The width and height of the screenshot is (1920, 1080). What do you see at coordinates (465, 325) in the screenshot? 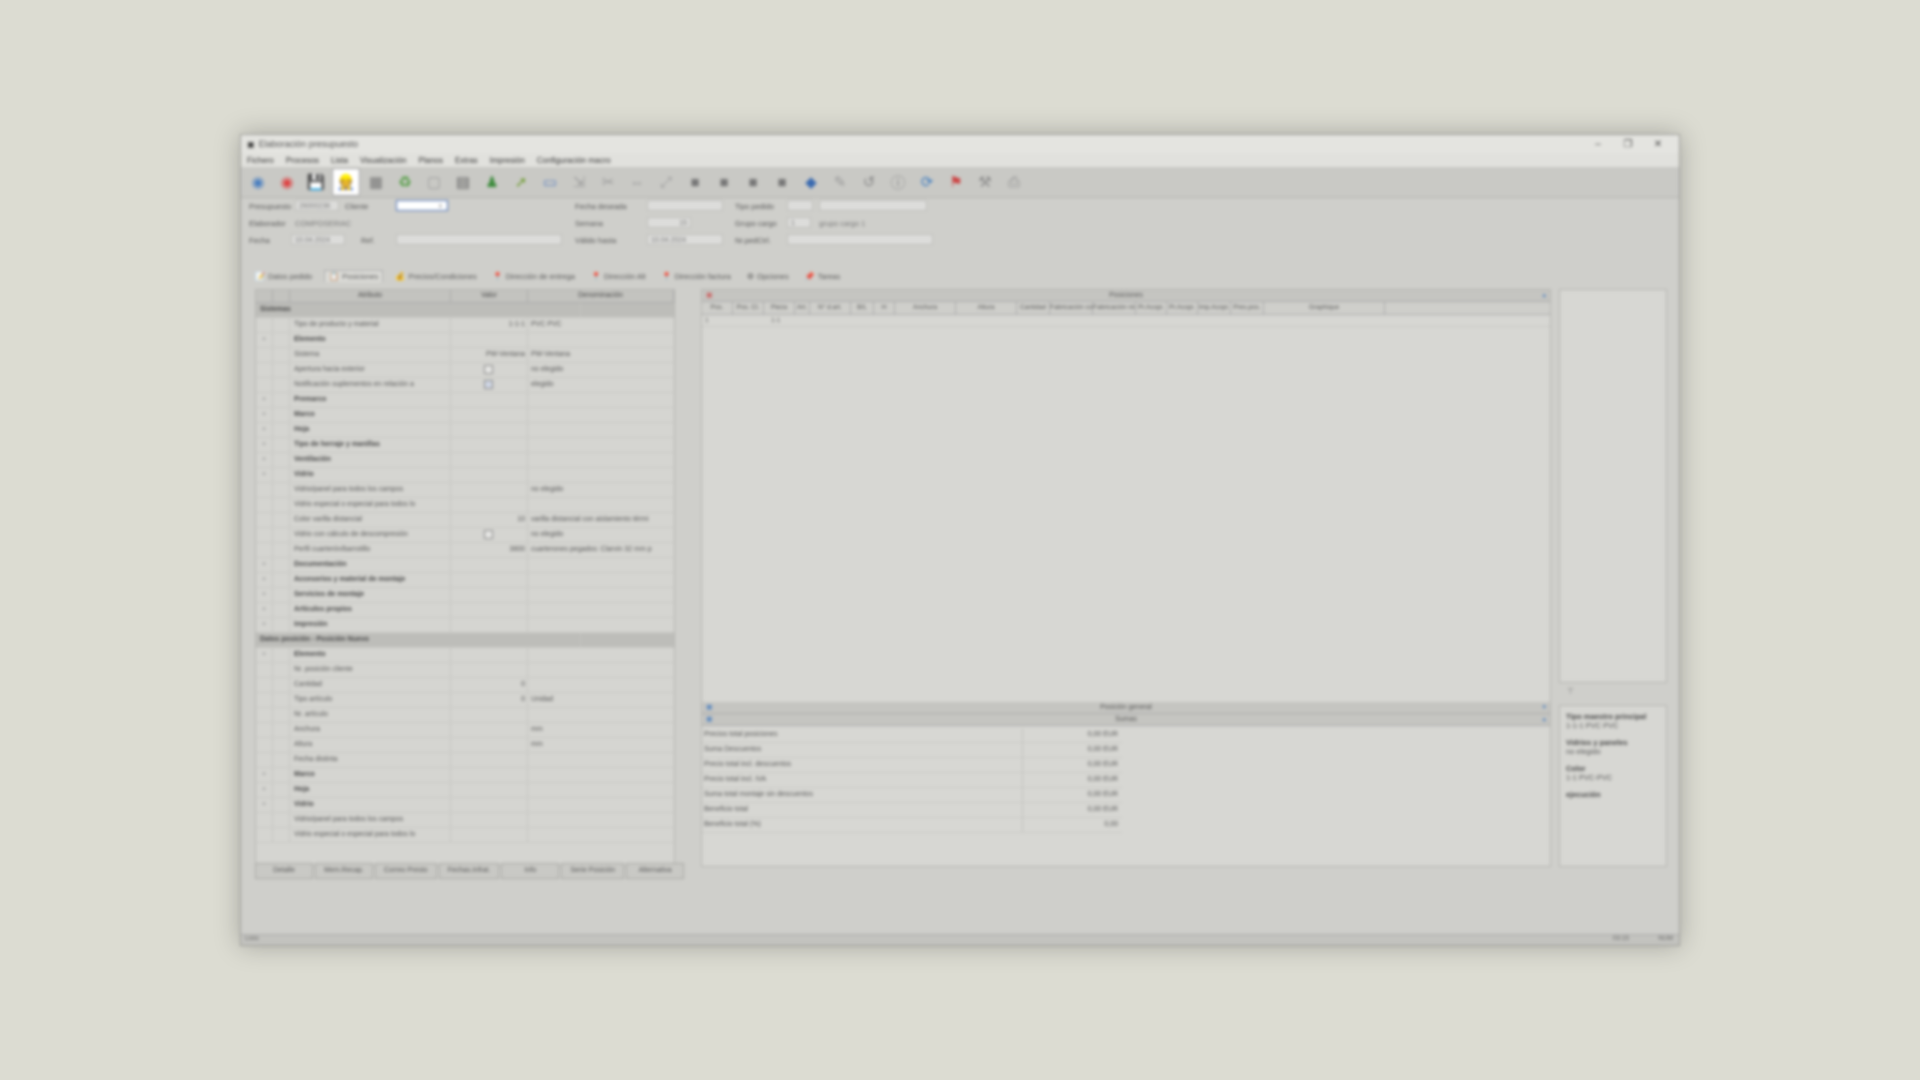
I see `attribute-row: Tipo de producto y material 1-1-1 PVC PVC` at bounding box center [465, 325].